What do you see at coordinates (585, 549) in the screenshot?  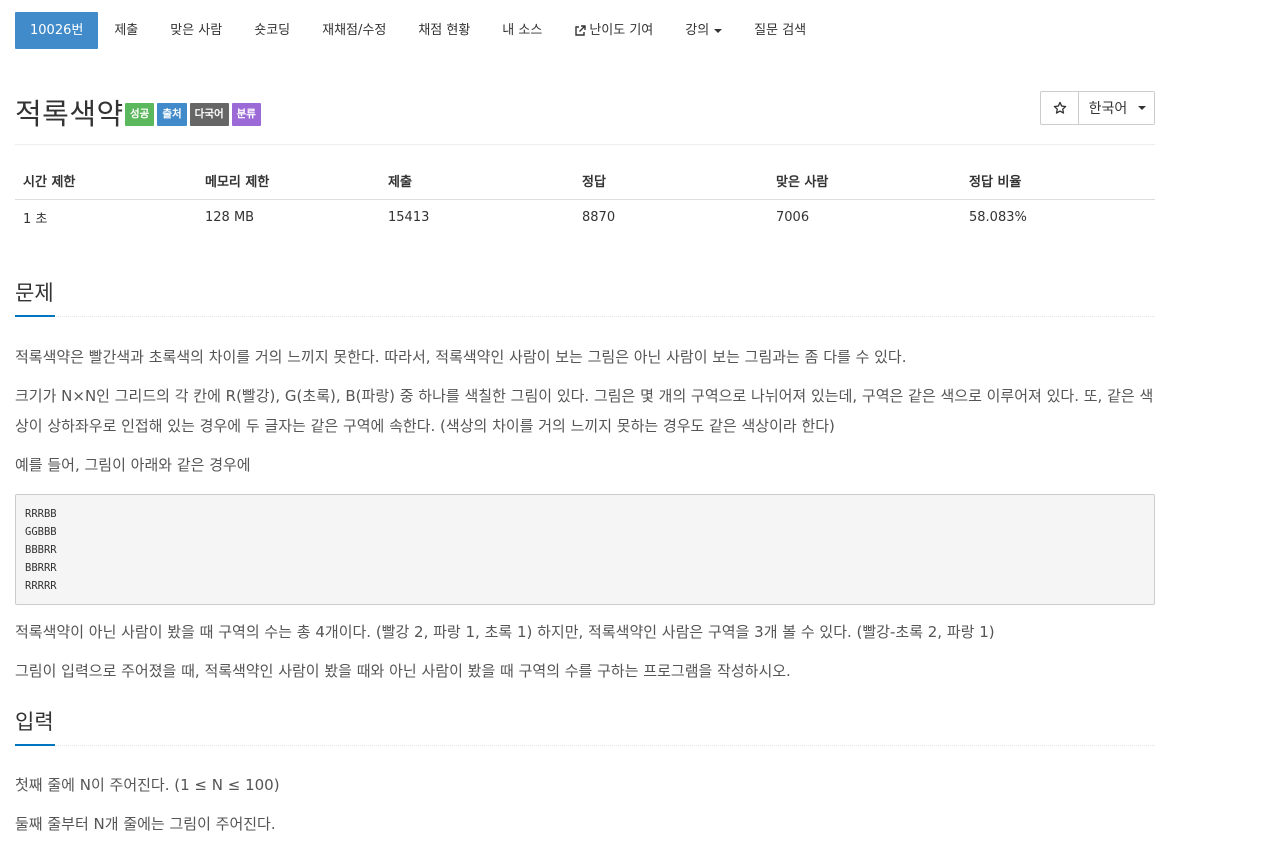 I see `sample-grid: RRRBB GGBBB BBBRR BBRRR RRRRR` at bounding box center [585, 549].